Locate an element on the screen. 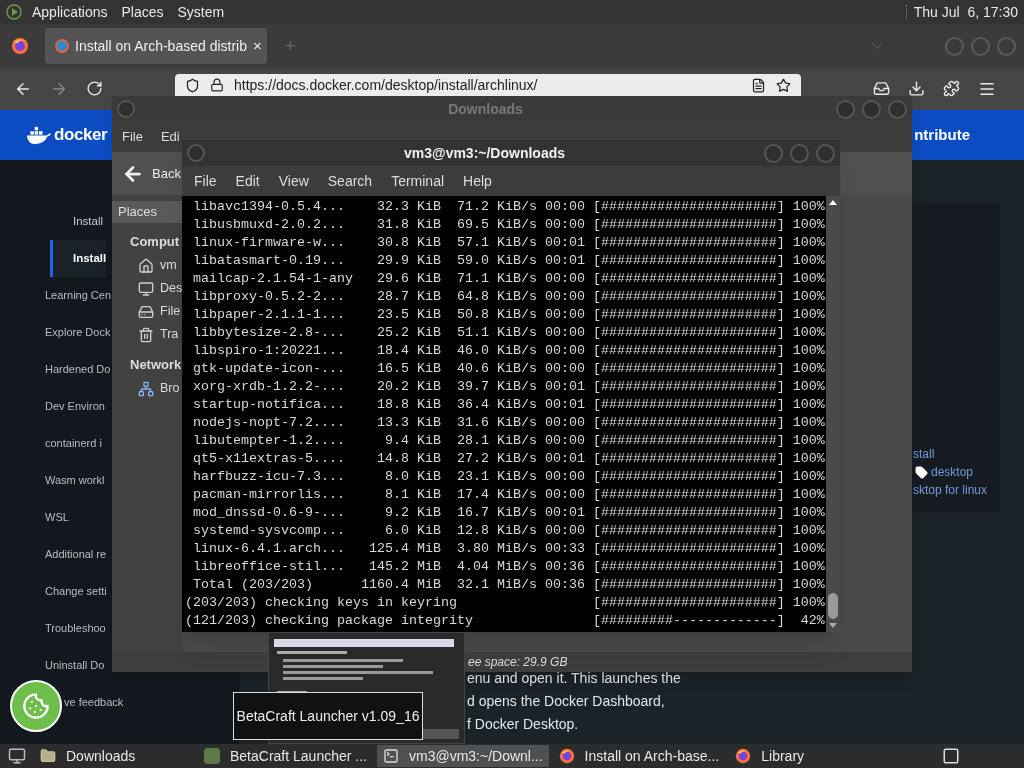 The height and width of the screenshot is (768, 1024). terminal-line: (121/203) checking package integrity [#########-------------] 42% is located at coordinates (505, 621).